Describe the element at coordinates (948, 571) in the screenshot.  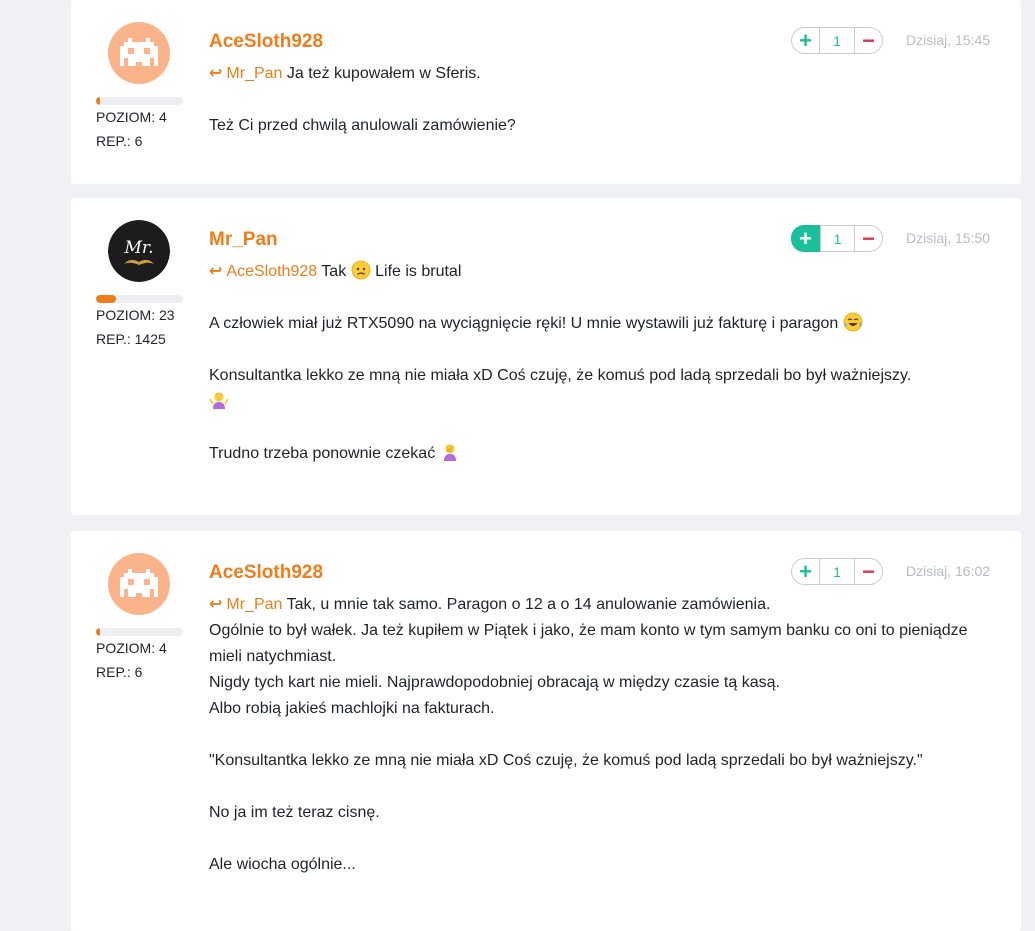
I see `post-timestamp: Dzisiaj, 16:02` at that location.